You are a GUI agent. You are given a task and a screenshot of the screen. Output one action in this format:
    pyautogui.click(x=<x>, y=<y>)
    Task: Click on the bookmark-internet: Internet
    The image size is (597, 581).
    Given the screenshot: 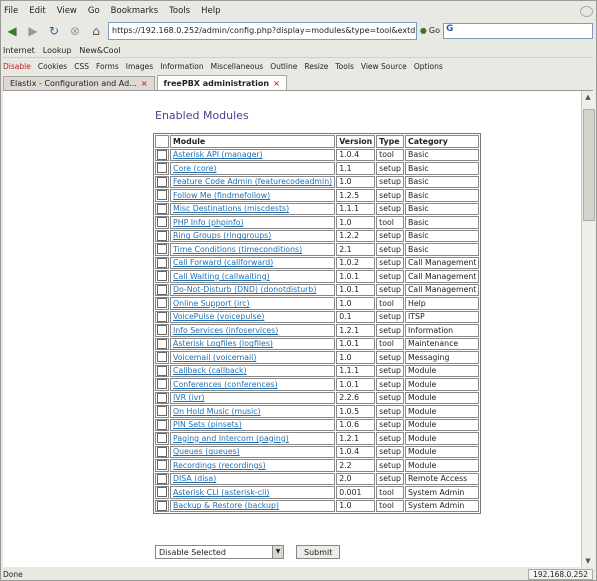 What is the action you would take?
    pyautogui.click(x=19, y=50)
    